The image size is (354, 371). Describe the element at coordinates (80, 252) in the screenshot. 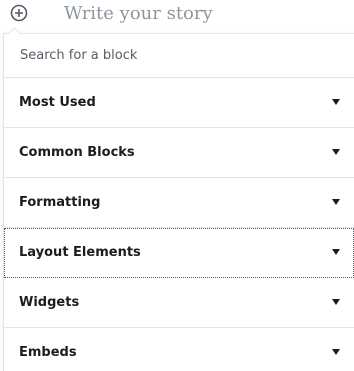

I see `panel-label: Layout Elements` at that location.